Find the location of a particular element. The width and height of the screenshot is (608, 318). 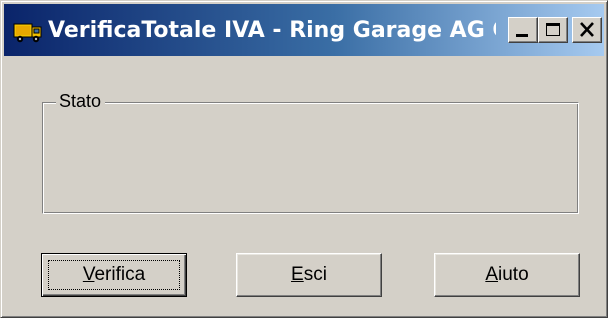

aiuto-mnemonic: A is located at coordinates (492, 274).